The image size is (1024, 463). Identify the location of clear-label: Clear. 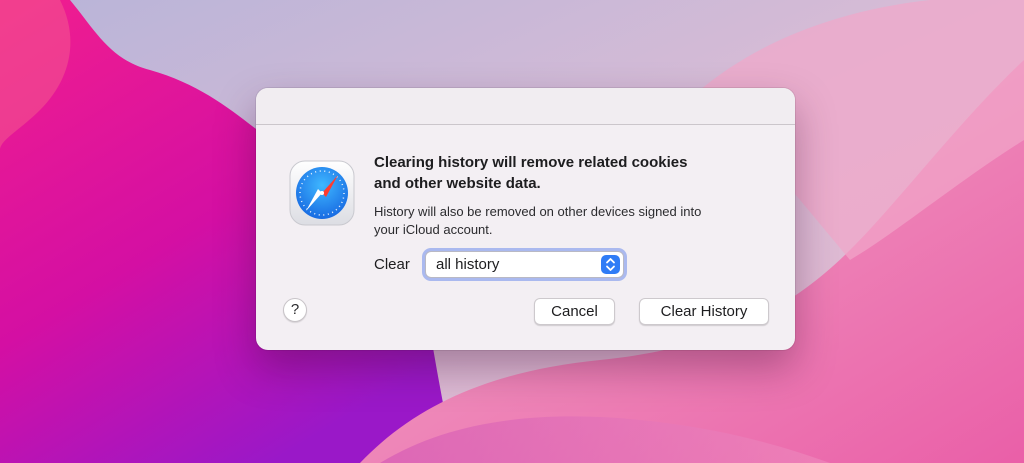
(392, 264).